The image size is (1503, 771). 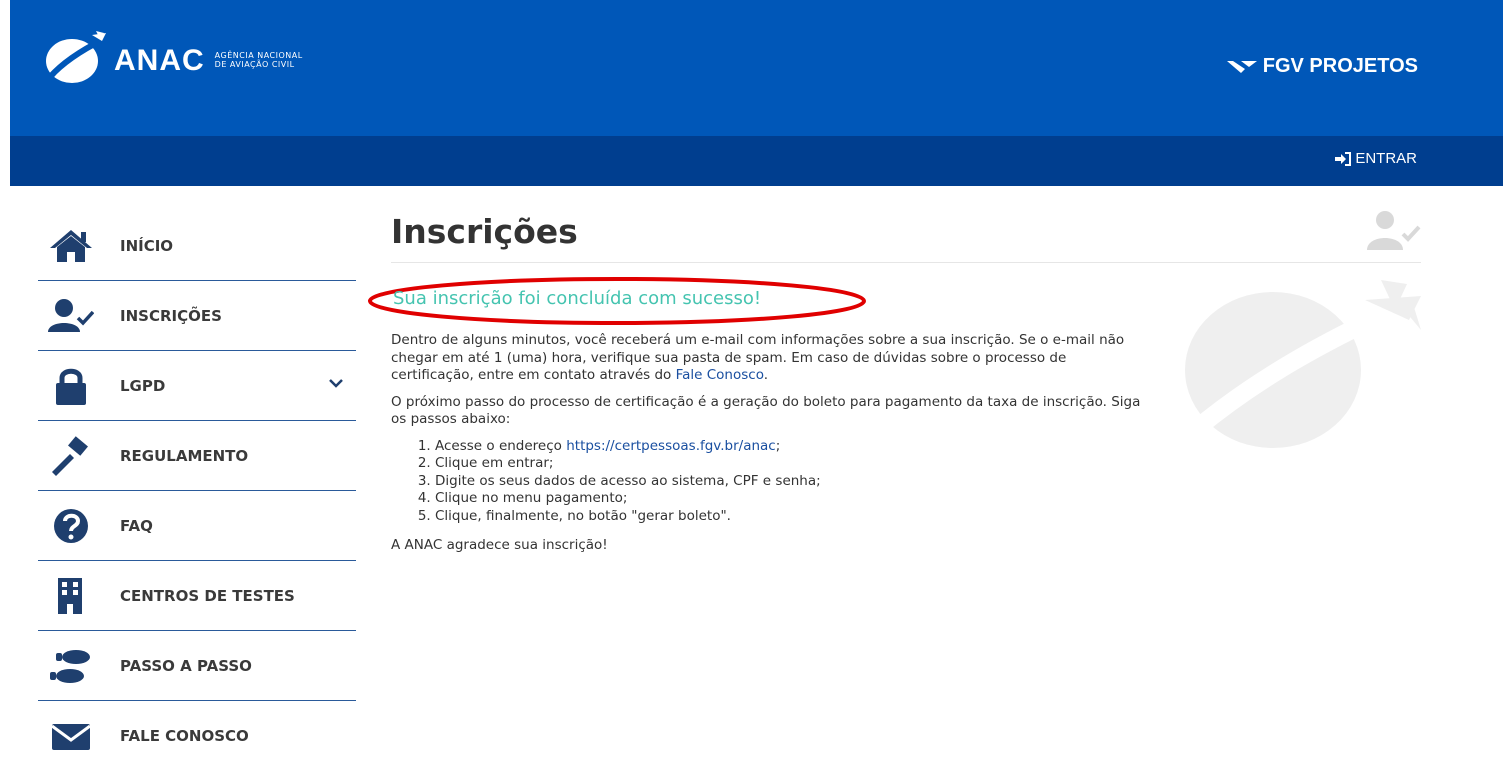 I want to click on success-message: Sua inscrição foi concluída com sucesso!, so click(x=577, y=298).